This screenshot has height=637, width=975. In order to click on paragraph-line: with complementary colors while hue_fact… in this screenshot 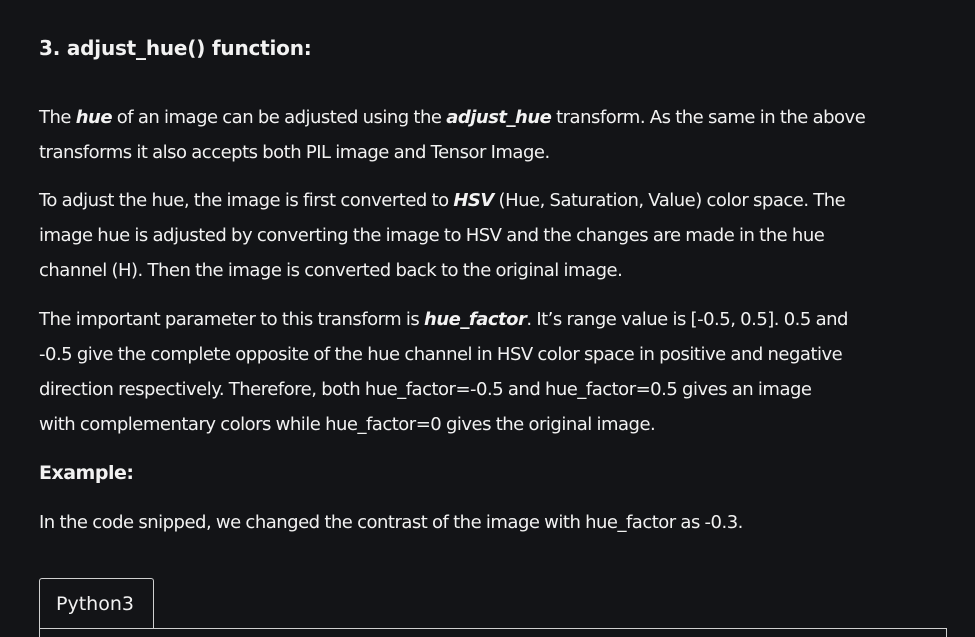, I will do `click(347, 424)`.